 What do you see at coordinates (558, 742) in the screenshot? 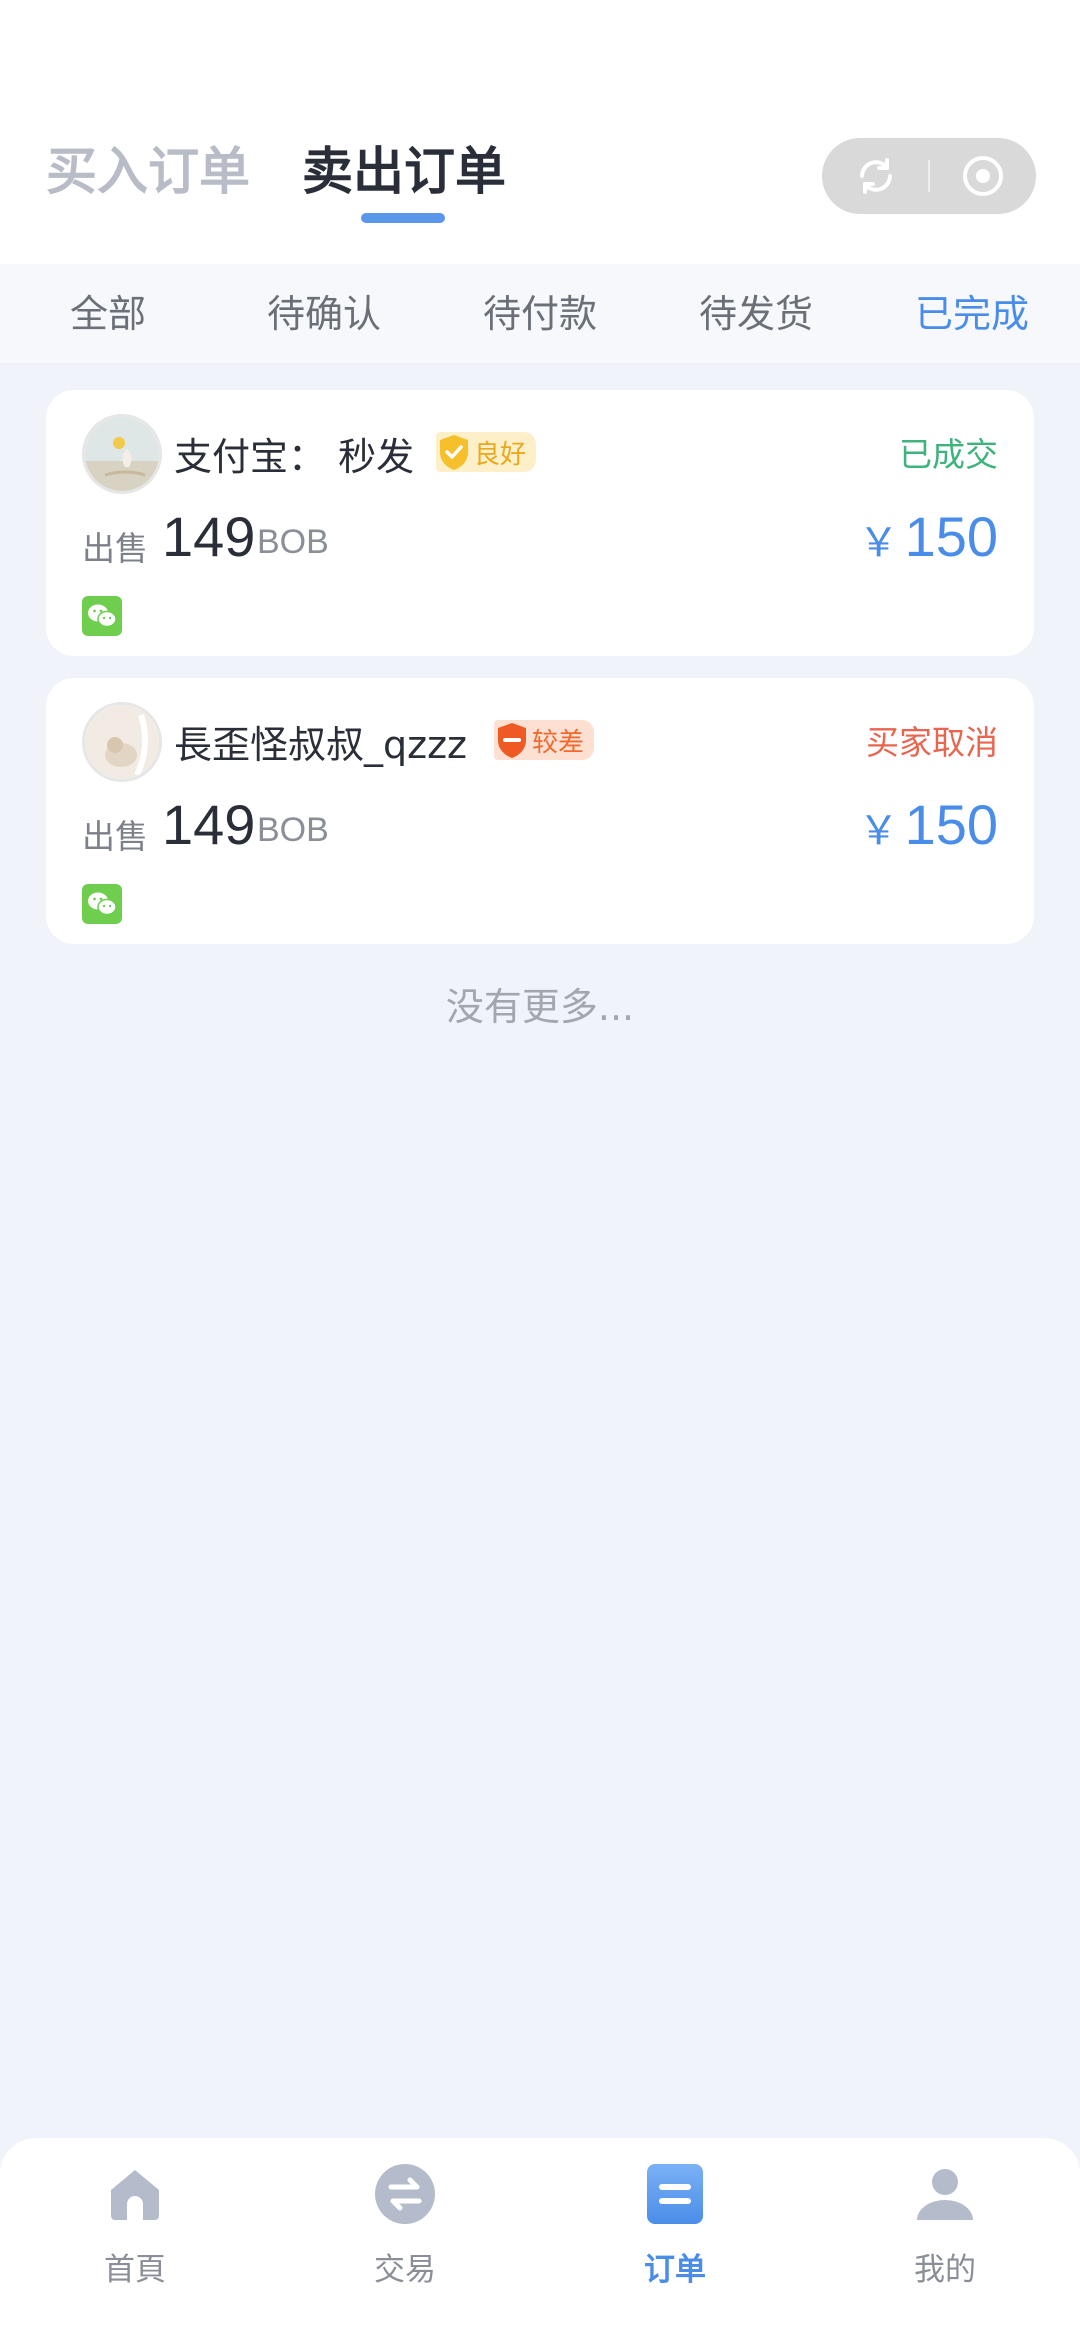
I see `reputation-label: 较差` at bounding box center [558, 742].